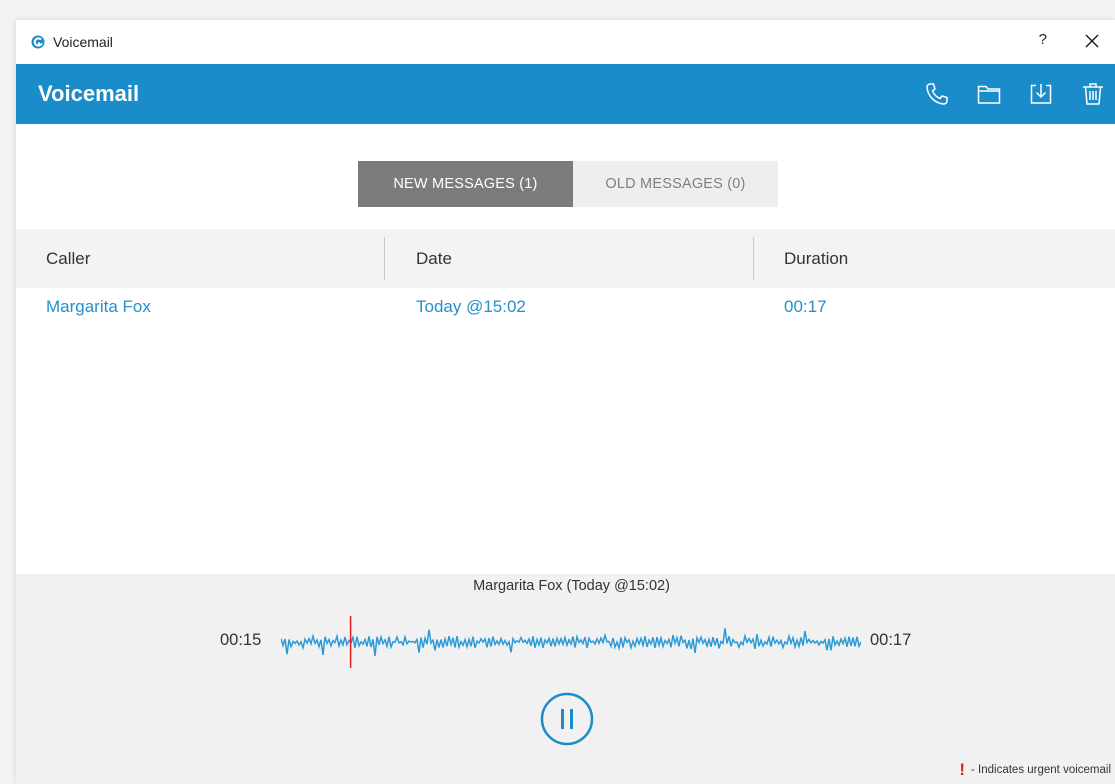 The image size is (1115, 784). I want to click on download-icon, so click(1041, 94).